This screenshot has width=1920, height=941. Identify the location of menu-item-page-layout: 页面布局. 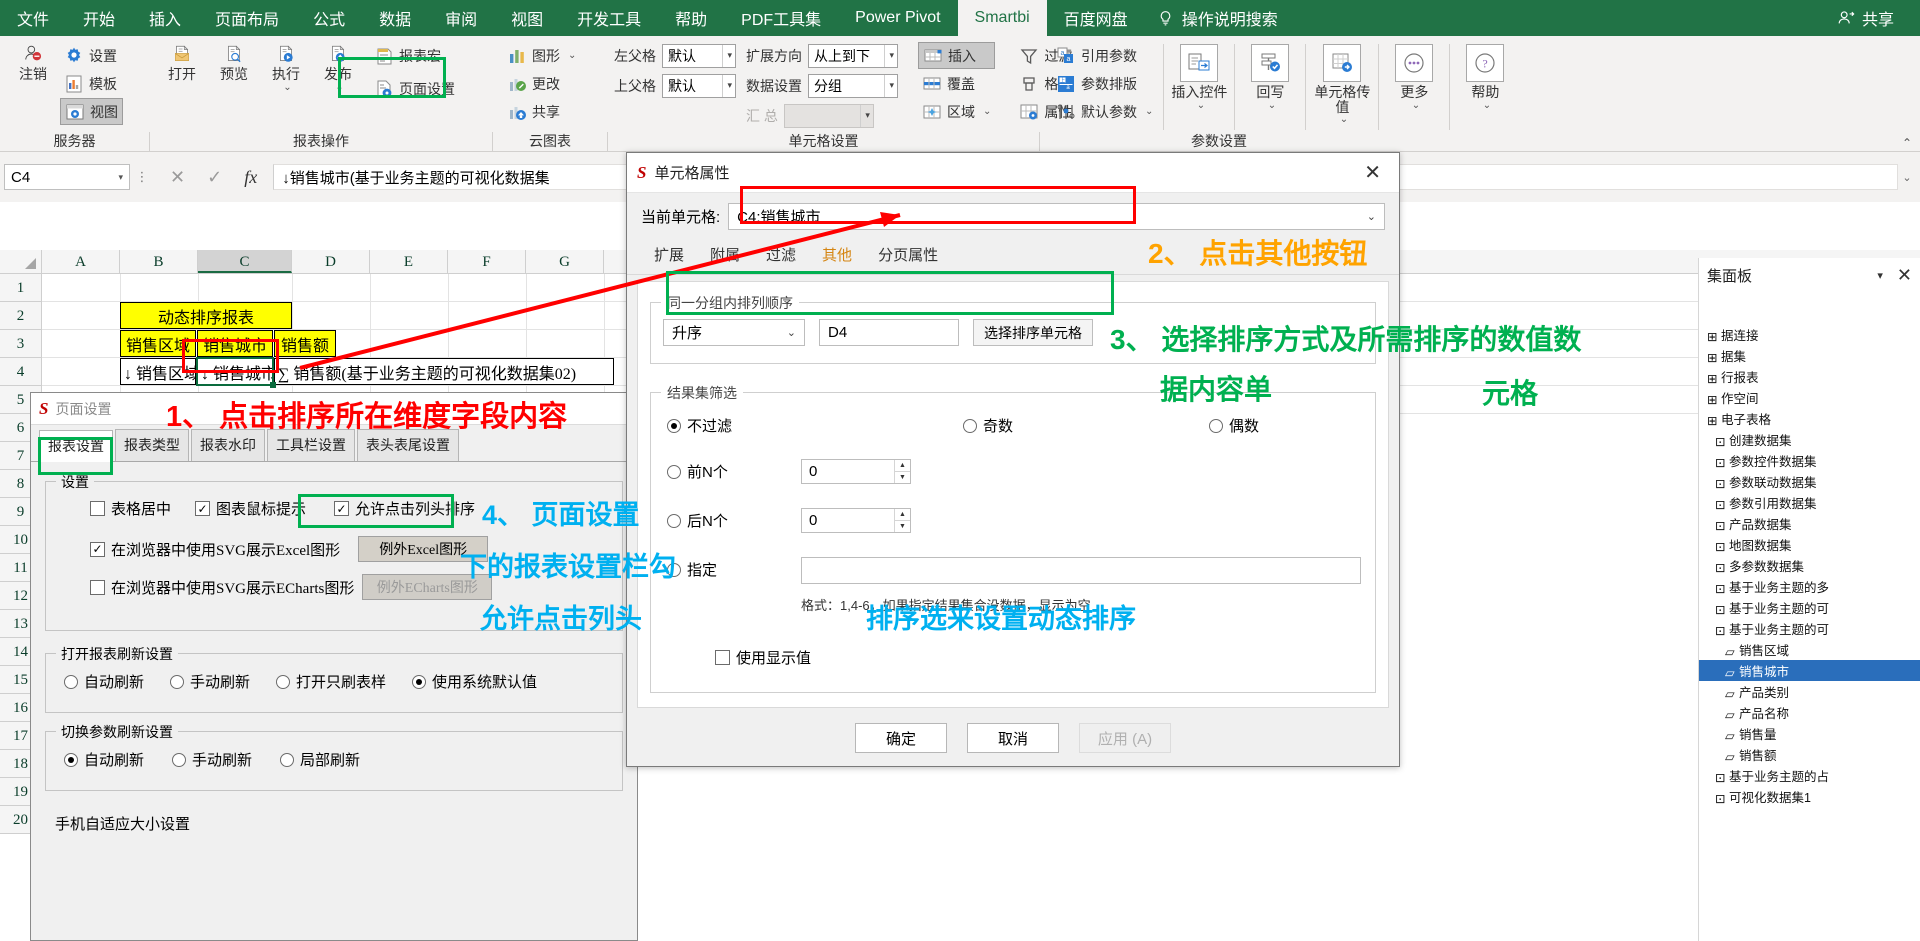
(247, 18).